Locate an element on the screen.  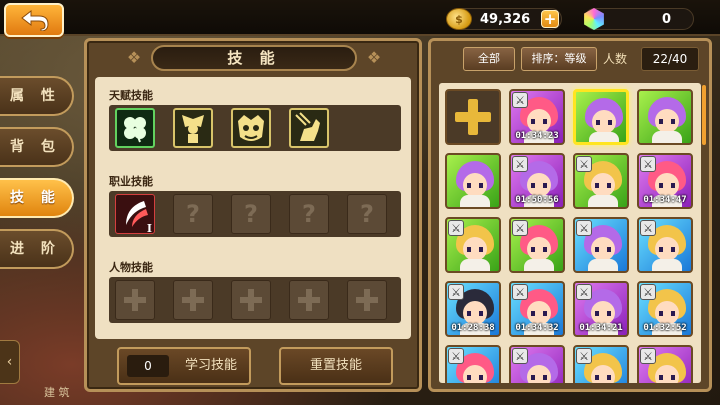
learn-skill-label: 学习技能 is located at coordinates (211, 365).